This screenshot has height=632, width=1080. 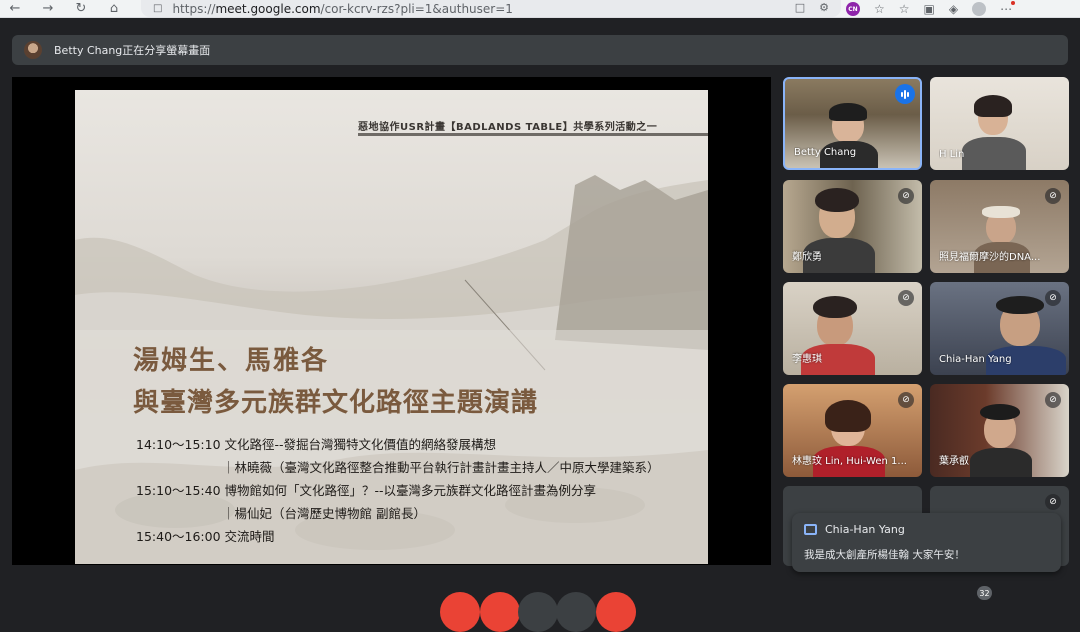 I want to click on slide-header: 惡地協作USR計畫【BADLANDS TABLE】共學系列活動之一, so click(x=508, y=127).